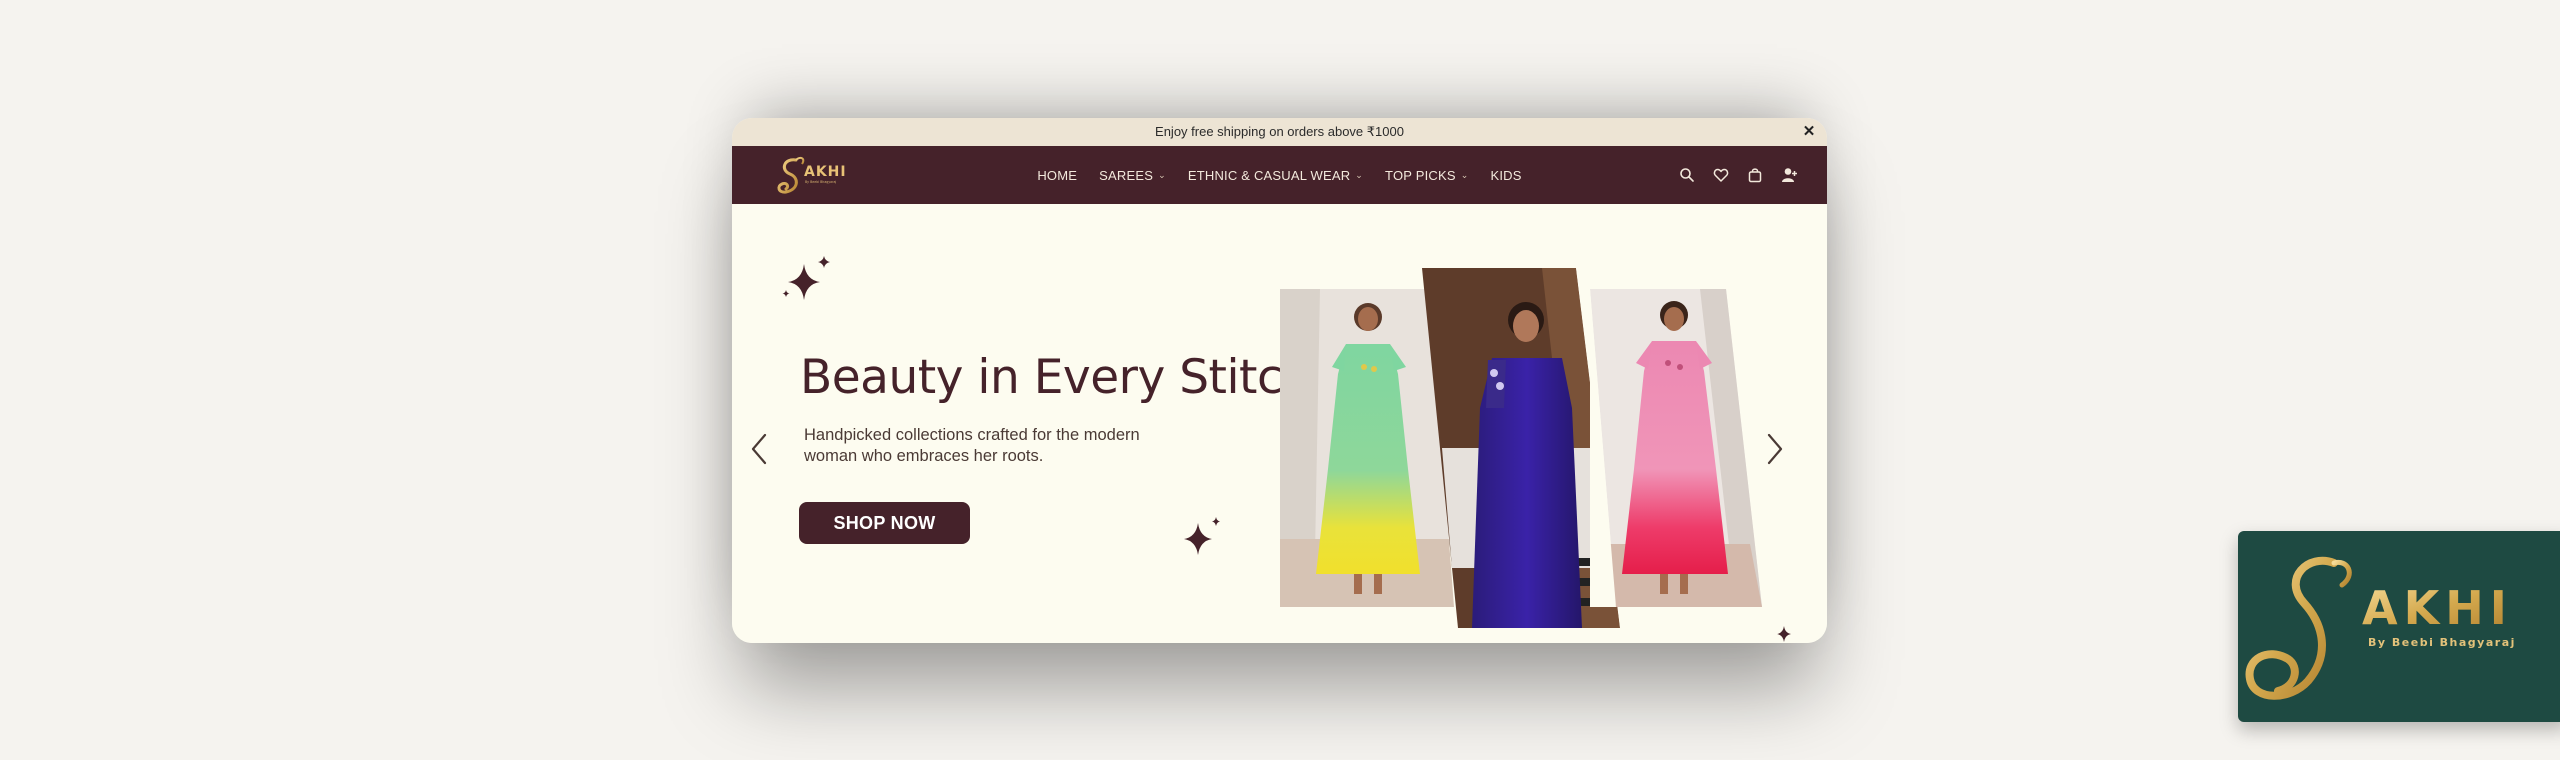  What do you see at coordinates (1687, 175) in the screenshot?
I see `search-icon` at bounding box center [1687, 175].